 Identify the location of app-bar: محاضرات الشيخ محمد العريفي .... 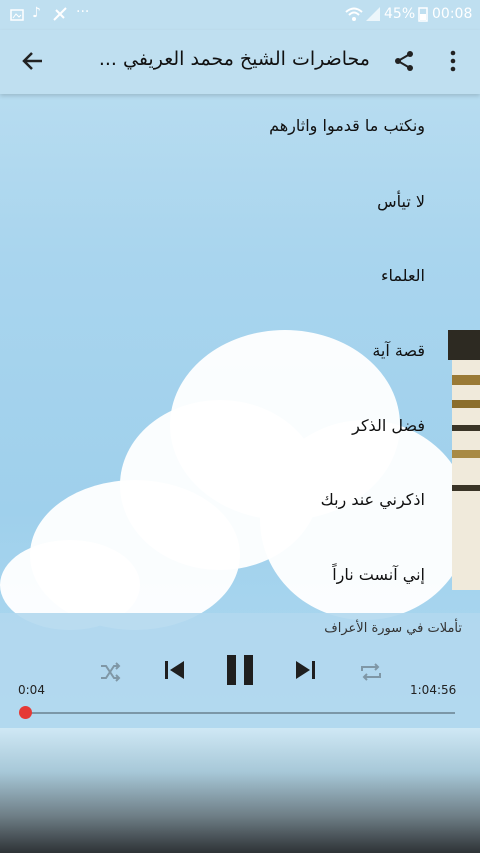
(240, 62).